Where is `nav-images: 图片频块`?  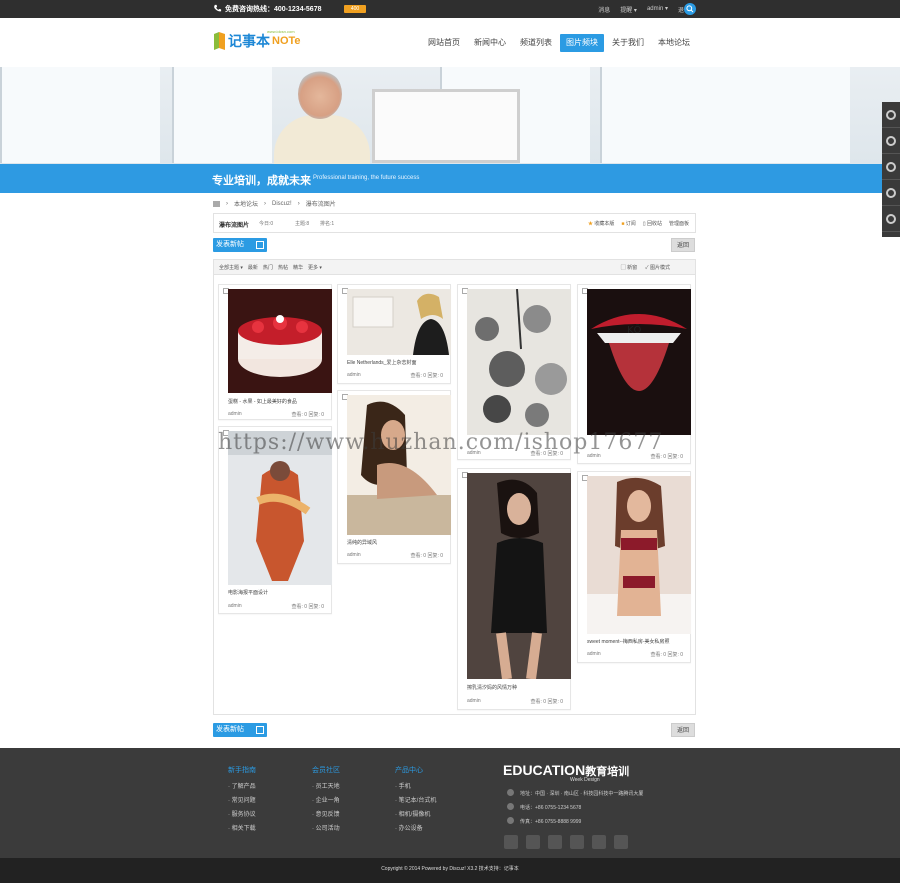
nav-images: 图片频块 is located at coordinates (582, 43).